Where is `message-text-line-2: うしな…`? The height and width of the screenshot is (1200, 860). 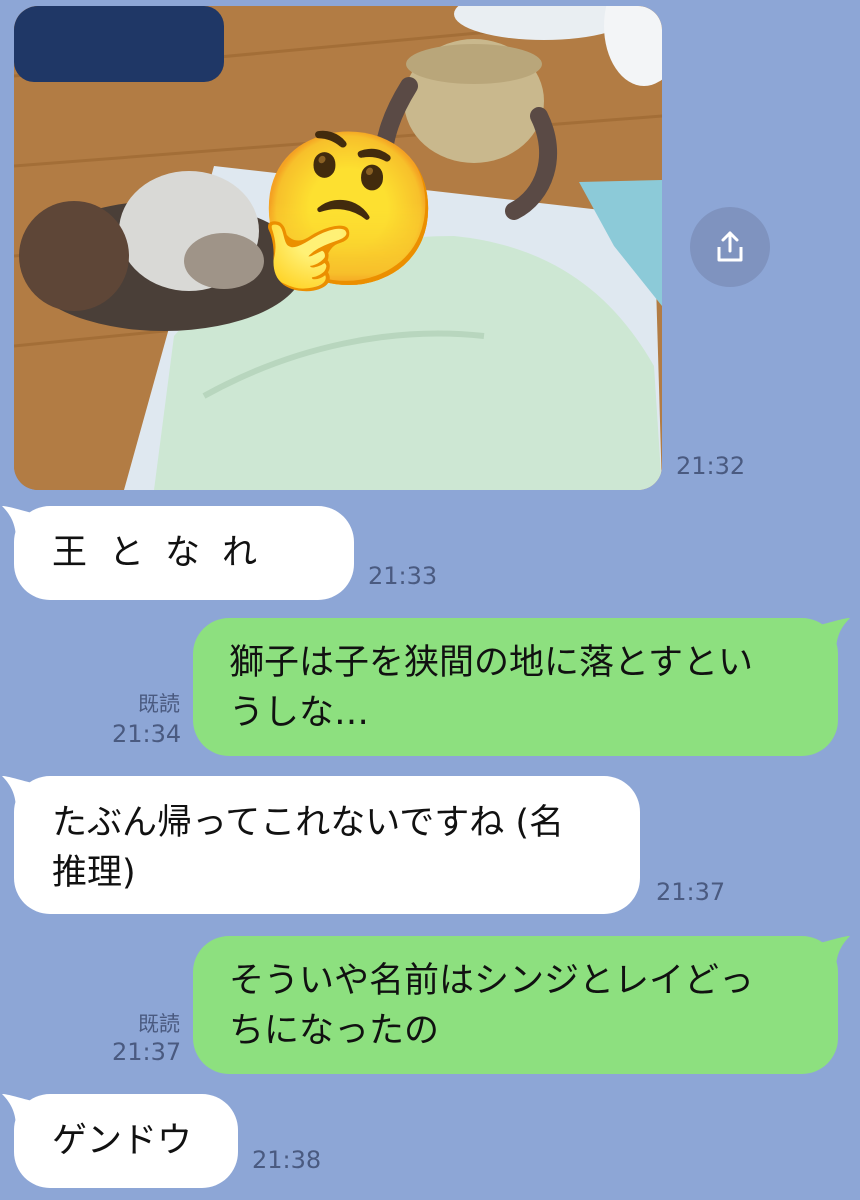 message-text-line-2: うしな… is located at coordinates (299, 713).